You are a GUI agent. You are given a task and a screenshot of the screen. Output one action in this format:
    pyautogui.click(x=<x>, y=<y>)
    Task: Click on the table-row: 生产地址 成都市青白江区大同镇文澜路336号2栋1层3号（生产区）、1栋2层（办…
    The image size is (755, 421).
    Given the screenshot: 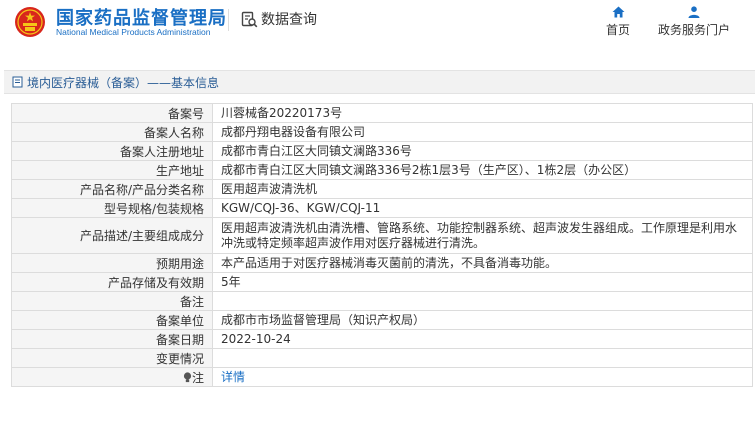 What is the action you would take?
    pyautogui.click(x=382, y=170)
    